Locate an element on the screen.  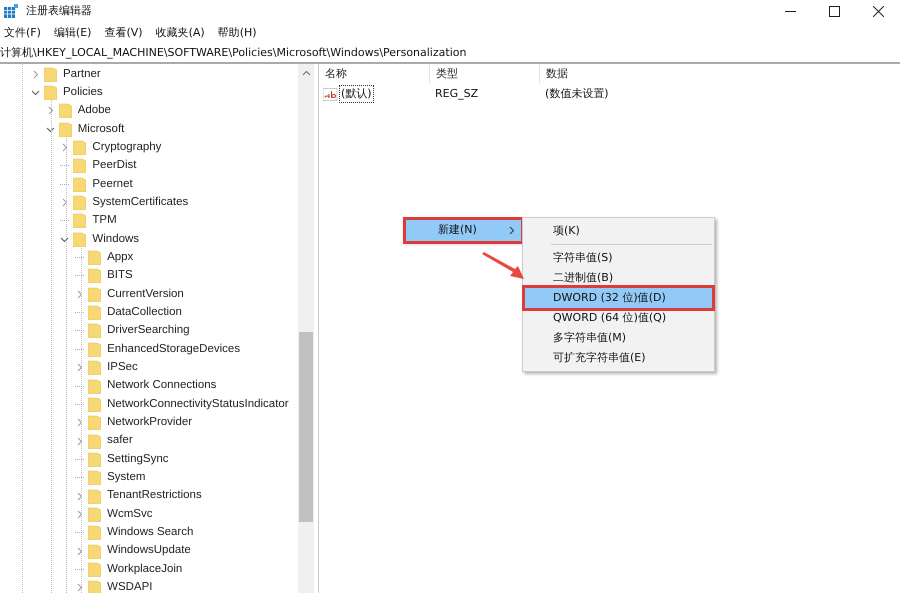
tree-item: NetworkConnectivityStatusIndicator is located at coordinates (198, 404).